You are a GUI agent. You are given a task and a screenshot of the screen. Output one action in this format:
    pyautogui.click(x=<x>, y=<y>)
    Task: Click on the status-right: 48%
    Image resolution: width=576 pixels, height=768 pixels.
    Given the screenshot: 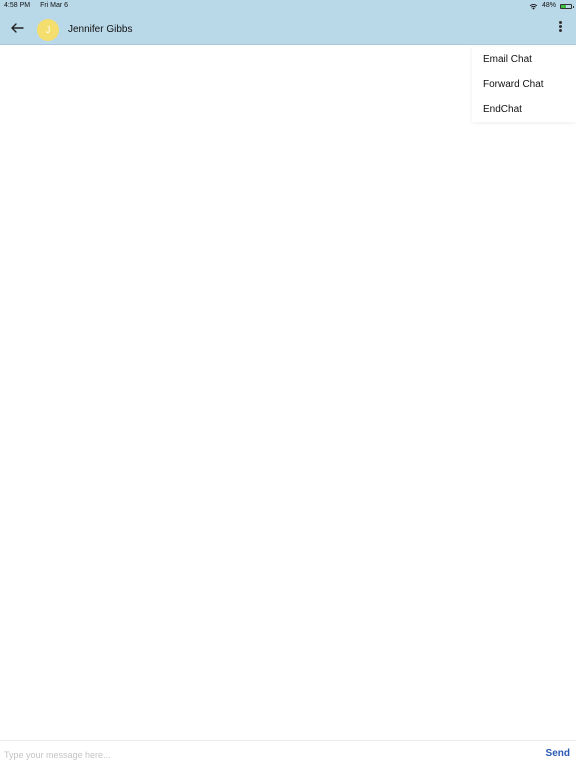 What is the action you would take?
    pyautogui.click(x=551, y=6)
    